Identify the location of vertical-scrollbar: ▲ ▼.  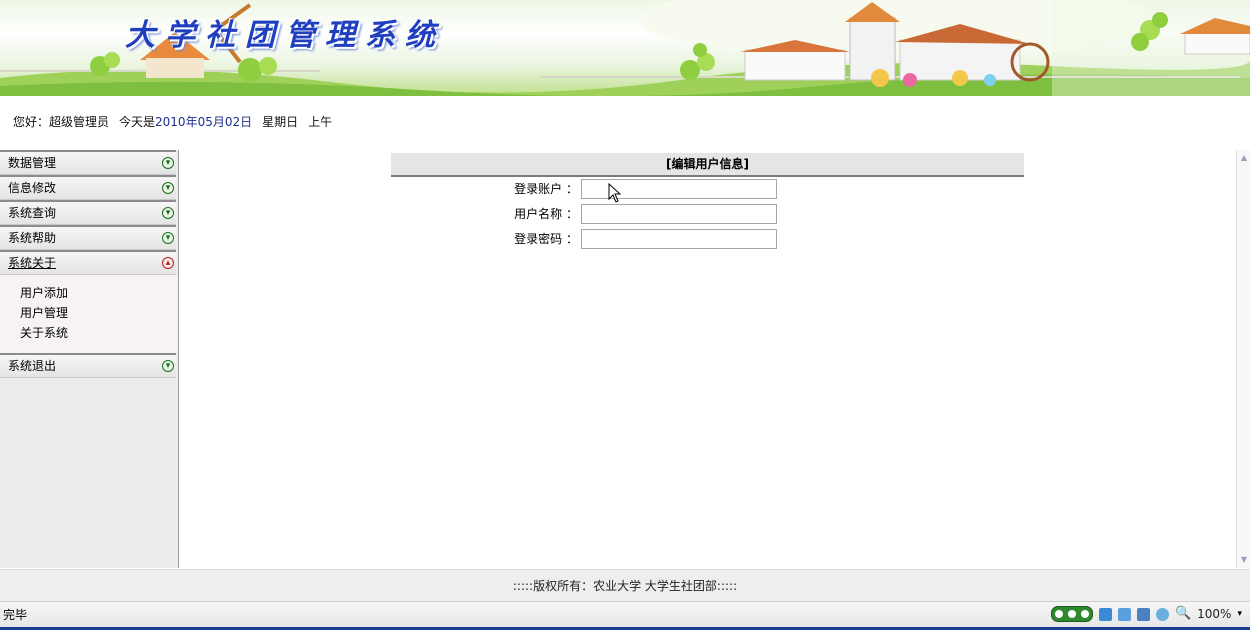
(1243, 359).